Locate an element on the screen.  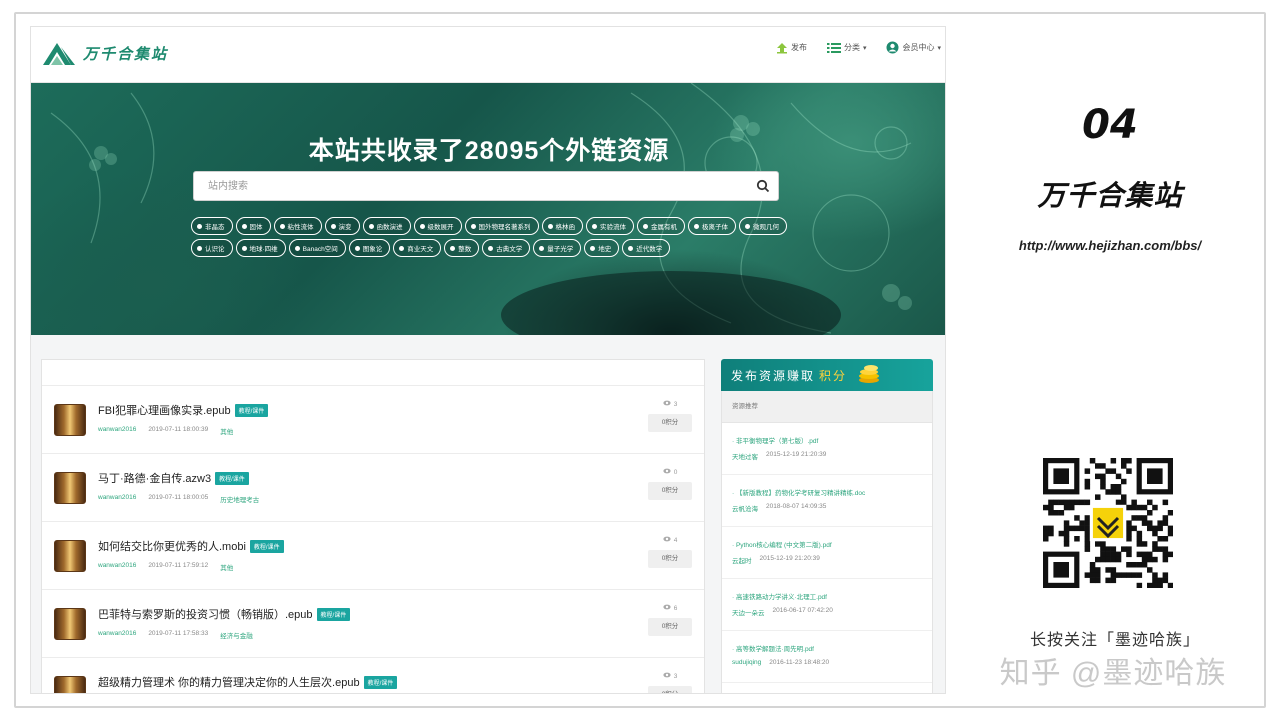
item-category: 经济与金融 is located at coordinates (236, 635).